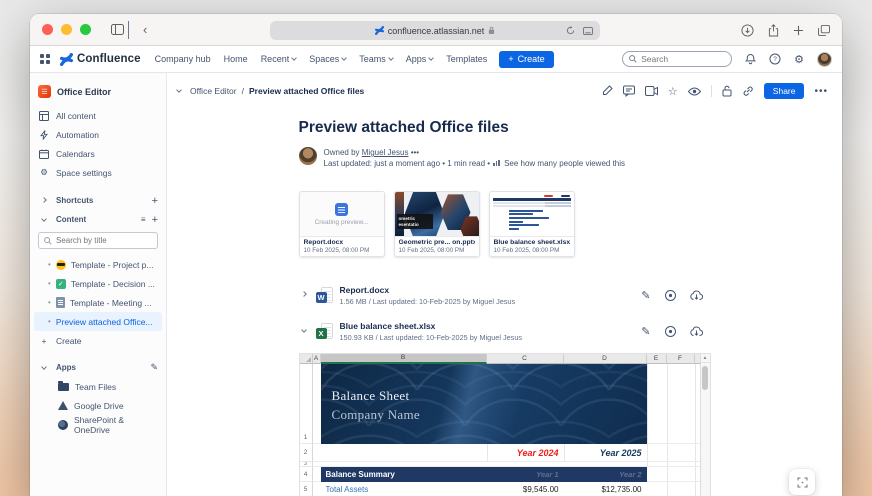 Image resolution: width=872 pixels, height=496 pixels. I want to click on app-switcher-icon, so click(45, 59).